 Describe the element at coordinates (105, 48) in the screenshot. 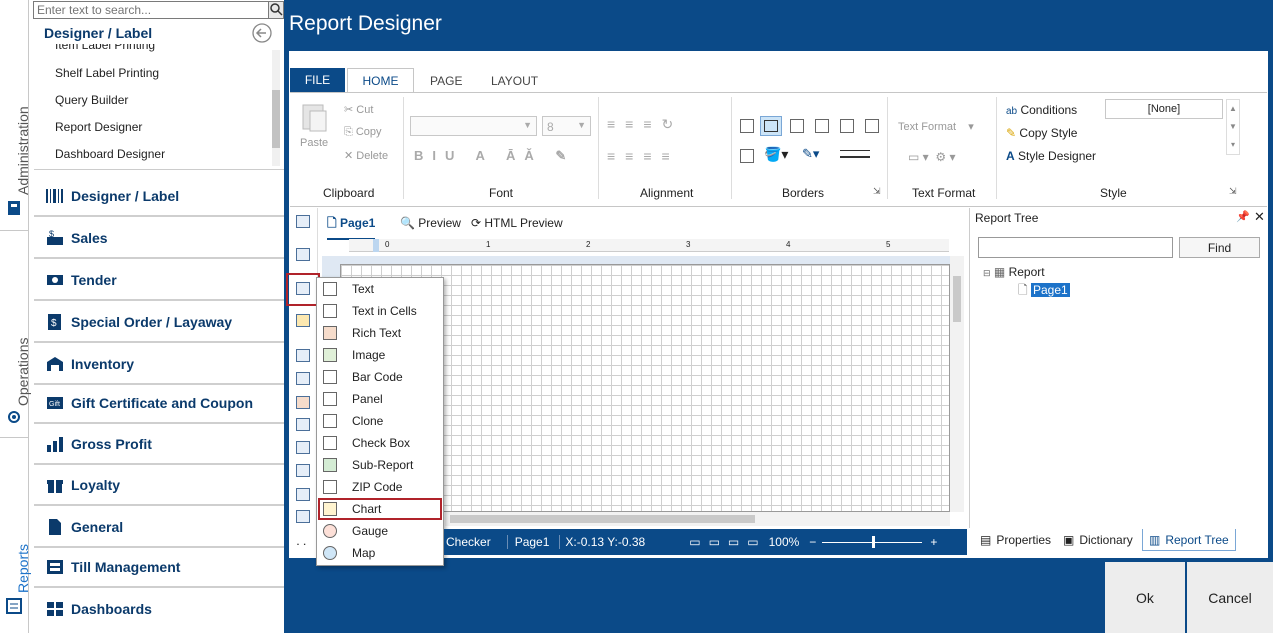

I see `submenu-item-partial: Item Label Printing` at that location.